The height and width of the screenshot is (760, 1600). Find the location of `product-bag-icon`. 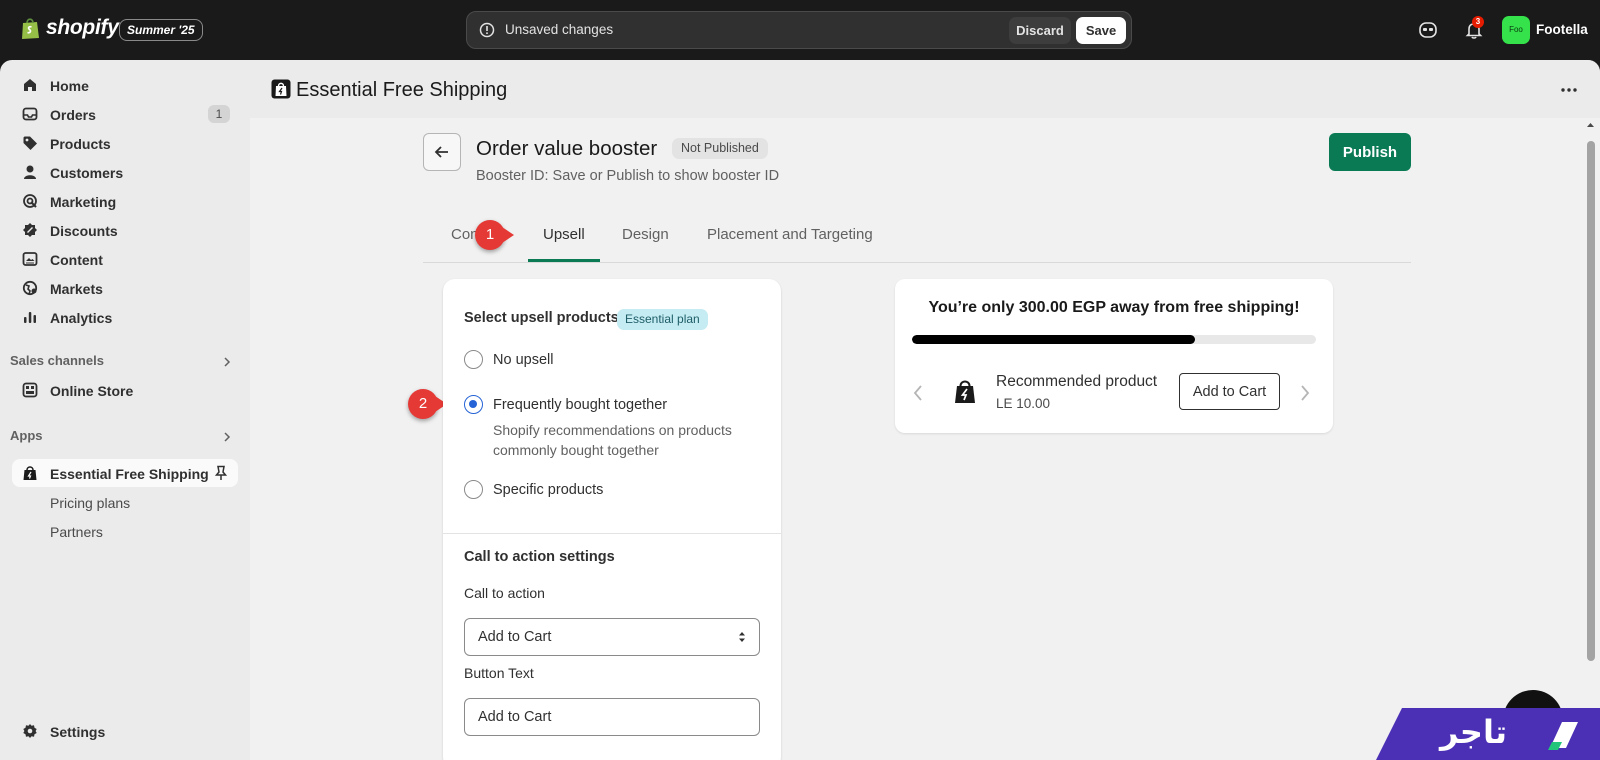

product-bag-icon is located at coordinates (965, 391).